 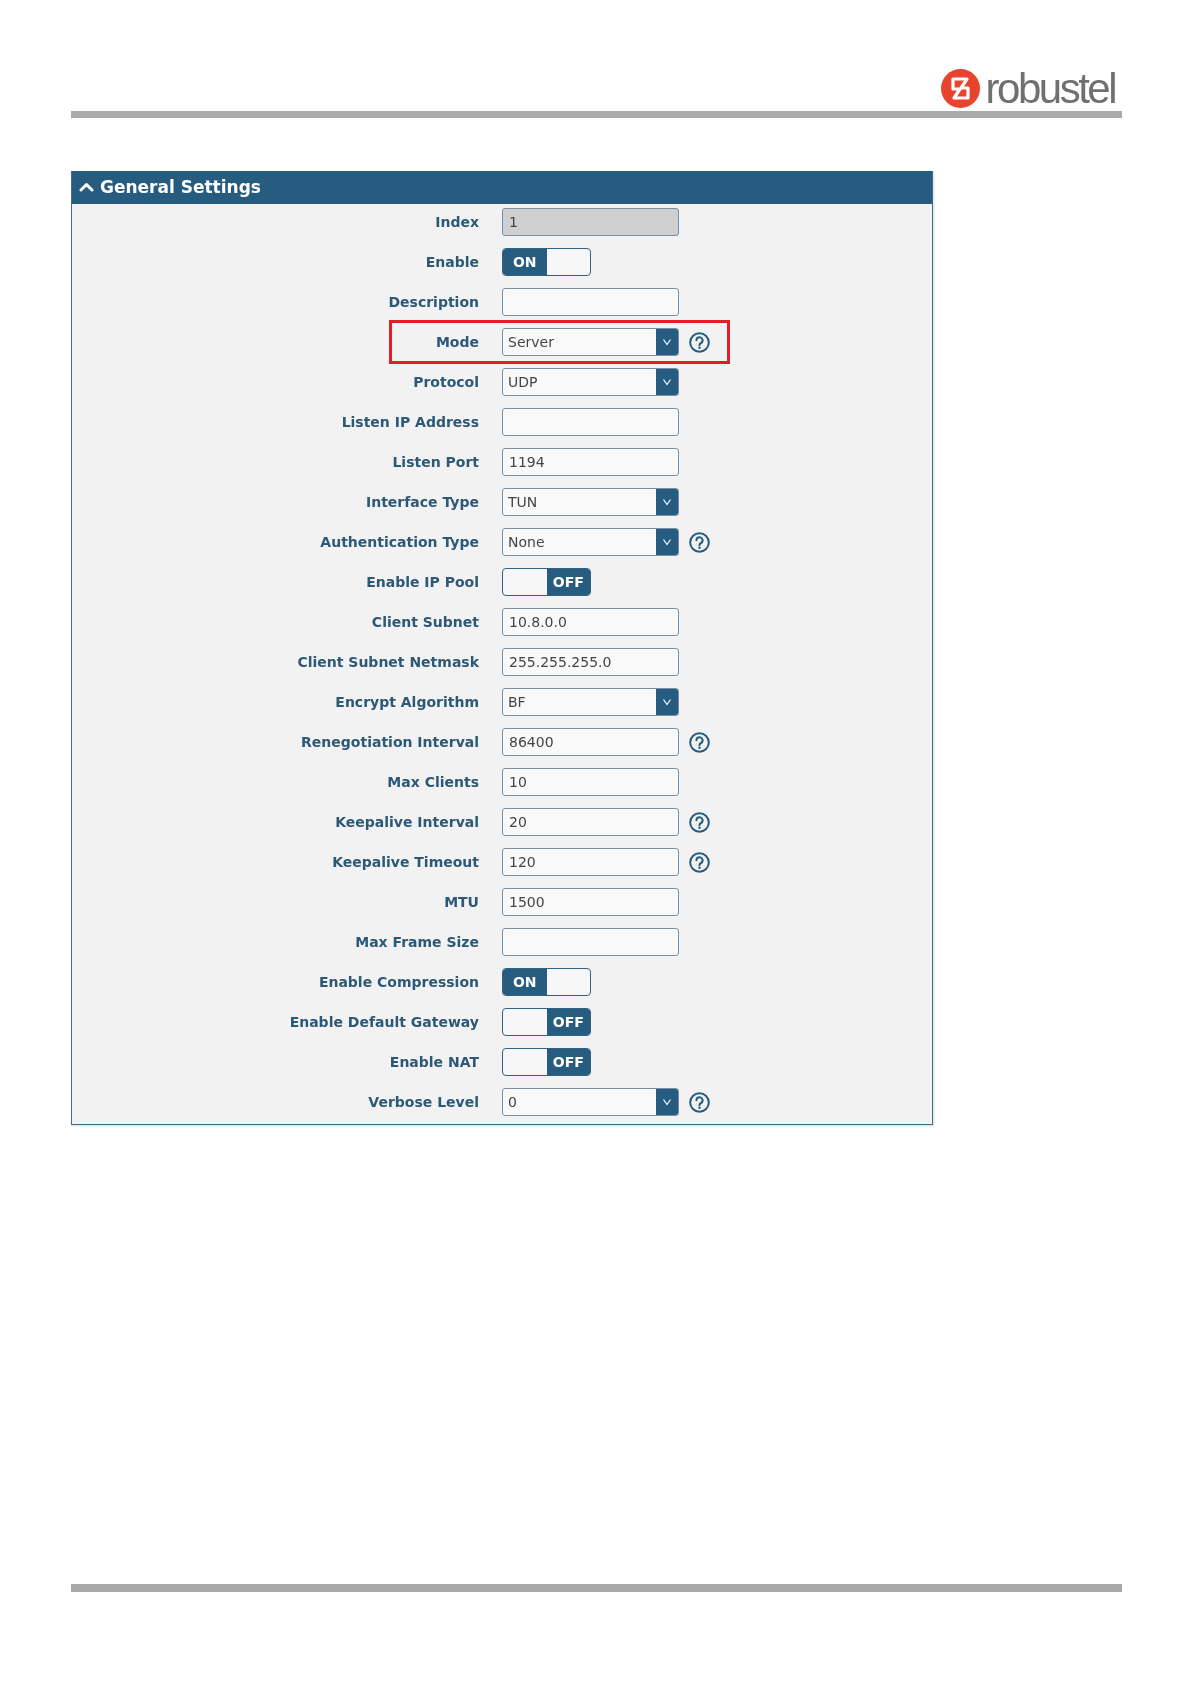 I want to click on field-label: Keepalive Timeout, so click(x=405, y=862).